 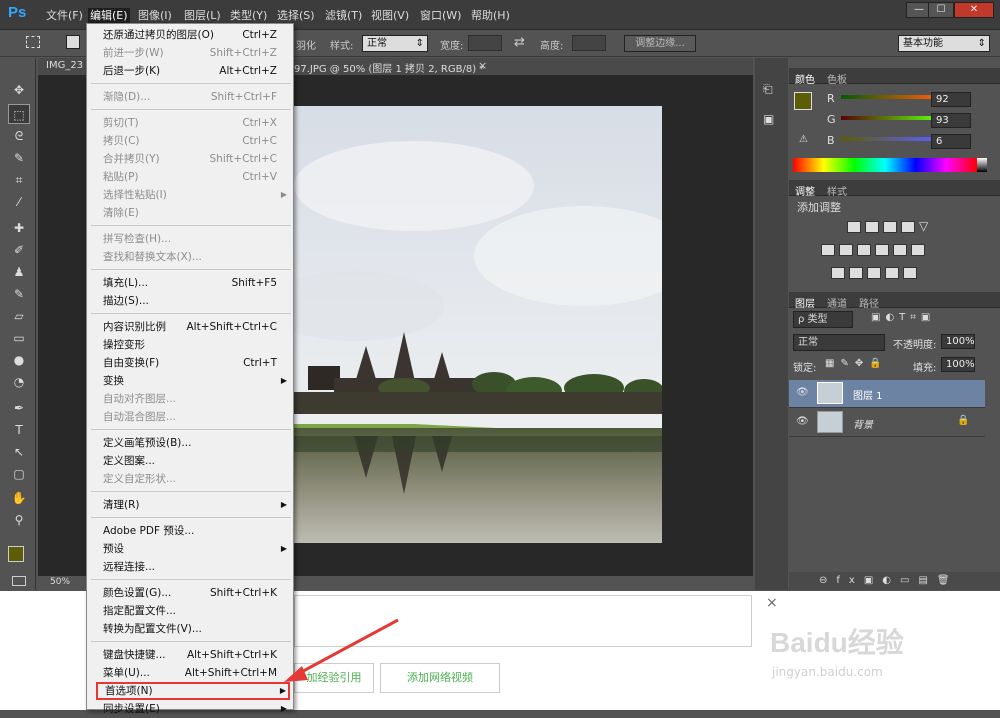 What do you see at coordinates (872, 227) in the screenshot?
I see `levels-icon` at bounding box center [872, 227].